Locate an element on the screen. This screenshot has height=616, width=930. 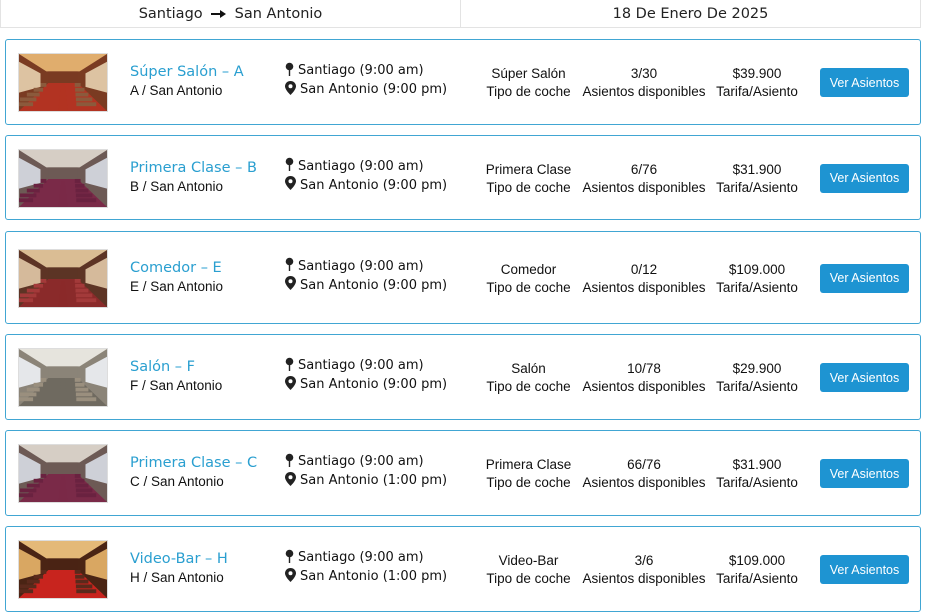
fare-block: $31.900 Tarifa/Asiento is located at coordinates (757, 179).